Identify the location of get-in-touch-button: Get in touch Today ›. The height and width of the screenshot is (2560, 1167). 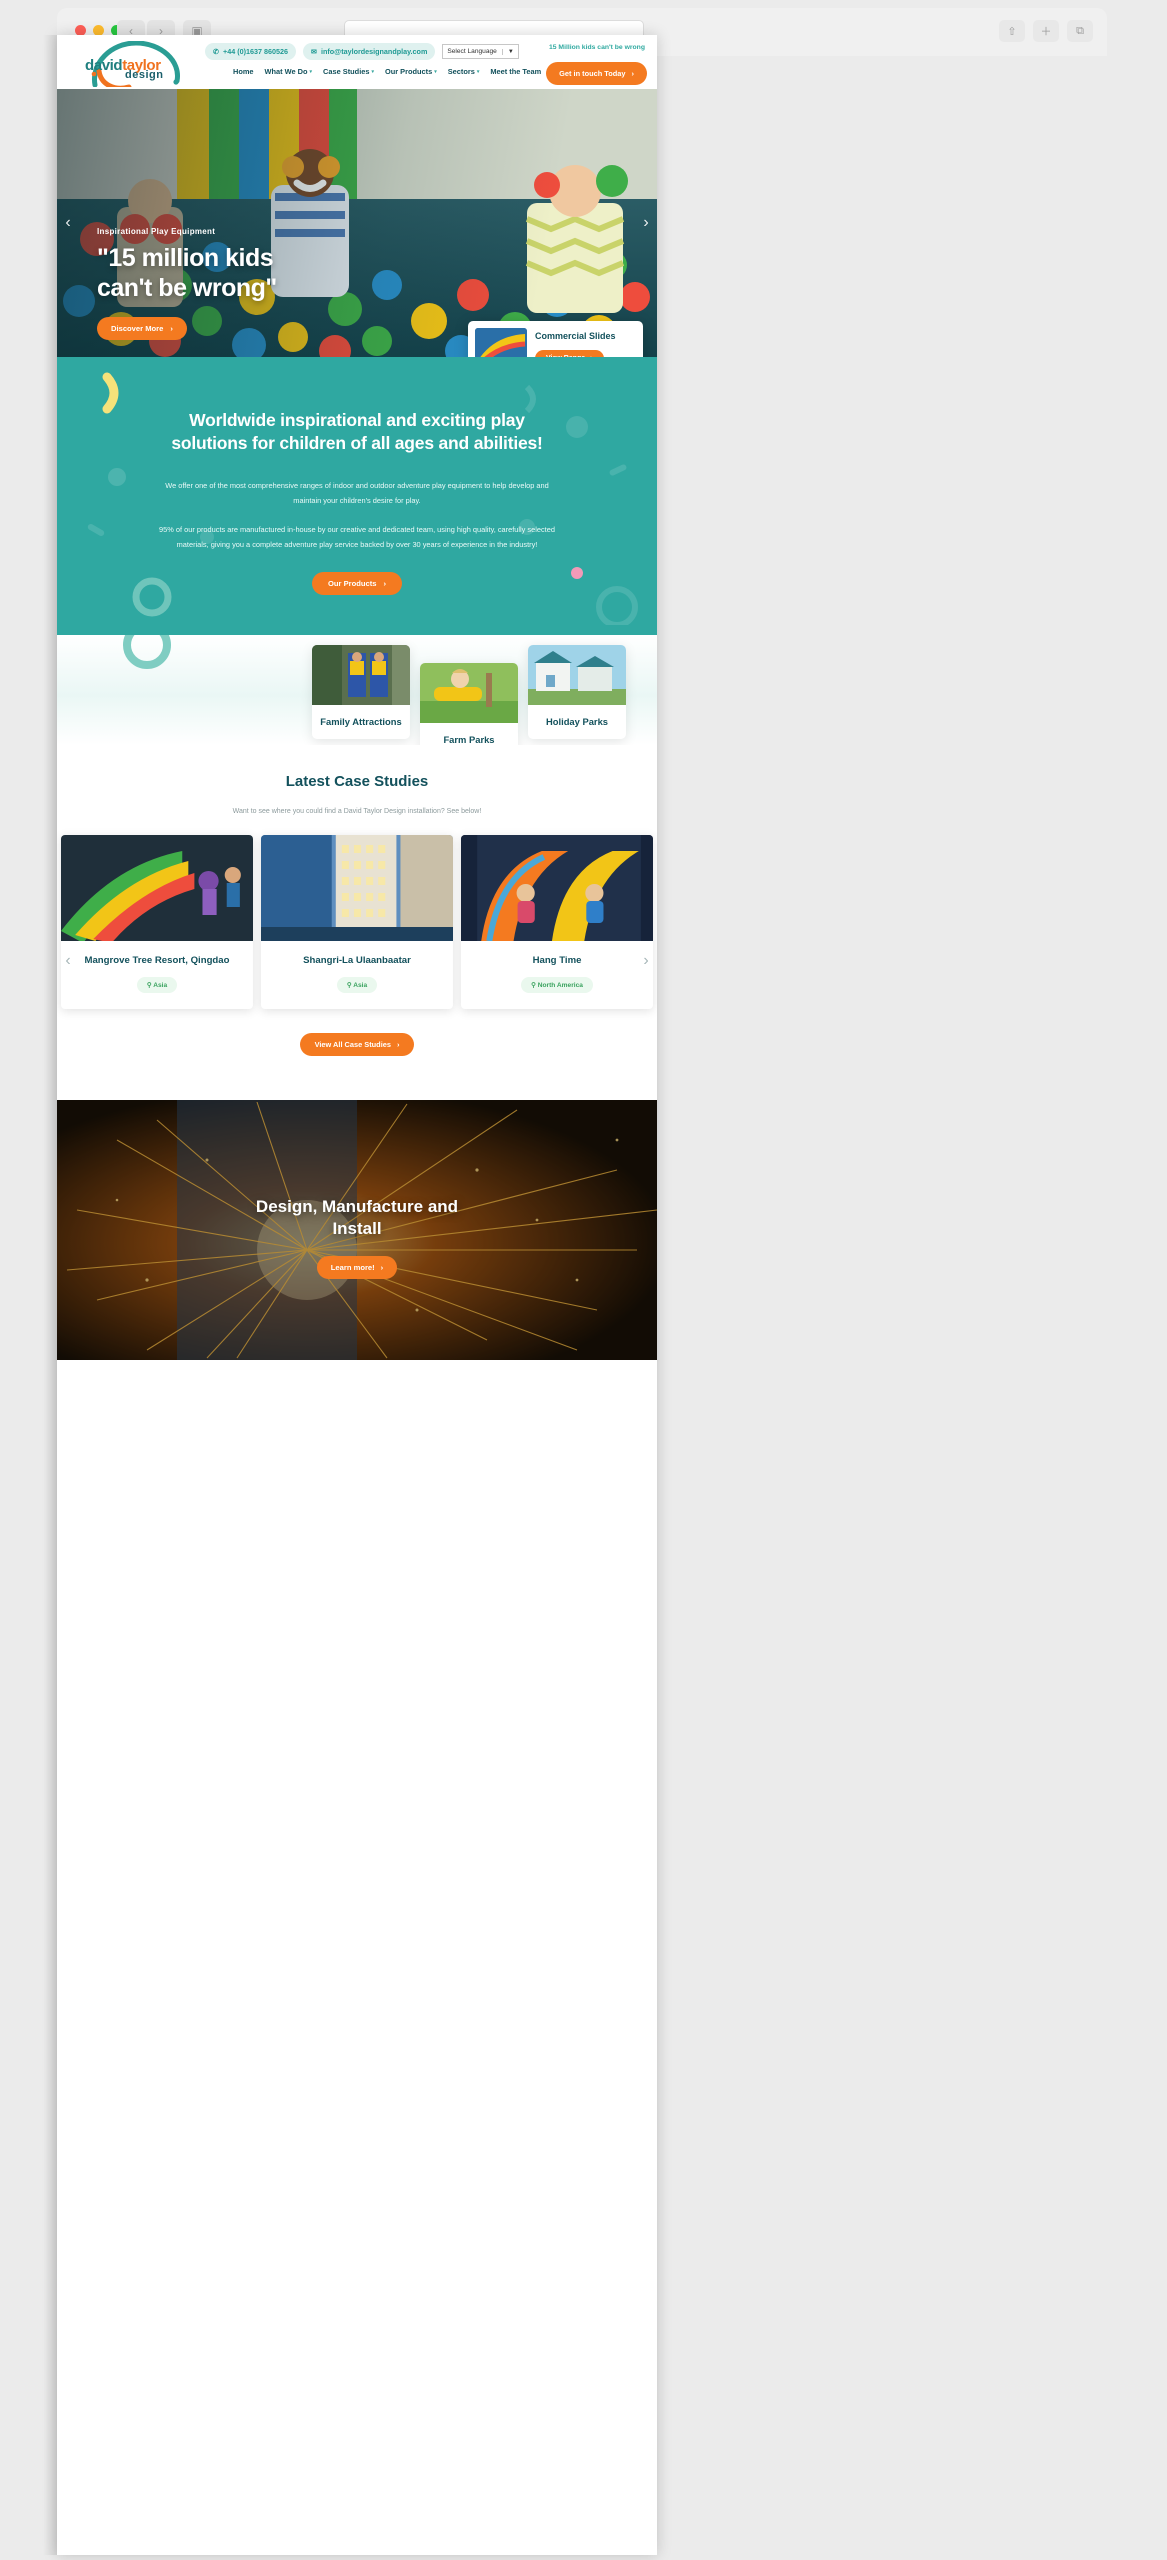
(596, 73).